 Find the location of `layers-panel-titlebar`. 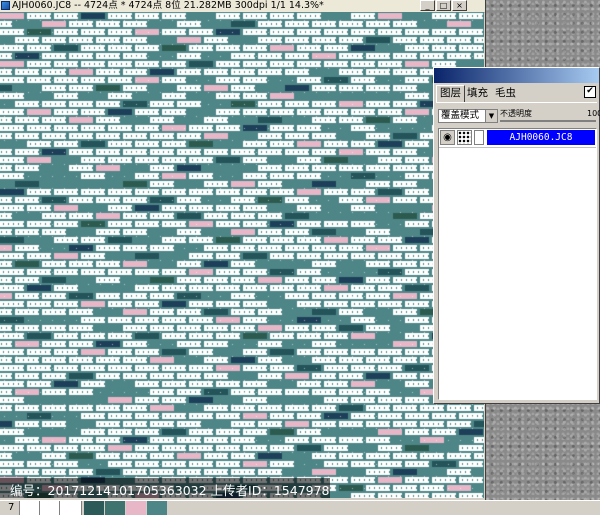

layers-panel-titlebar is located at coordinates (516, 75).